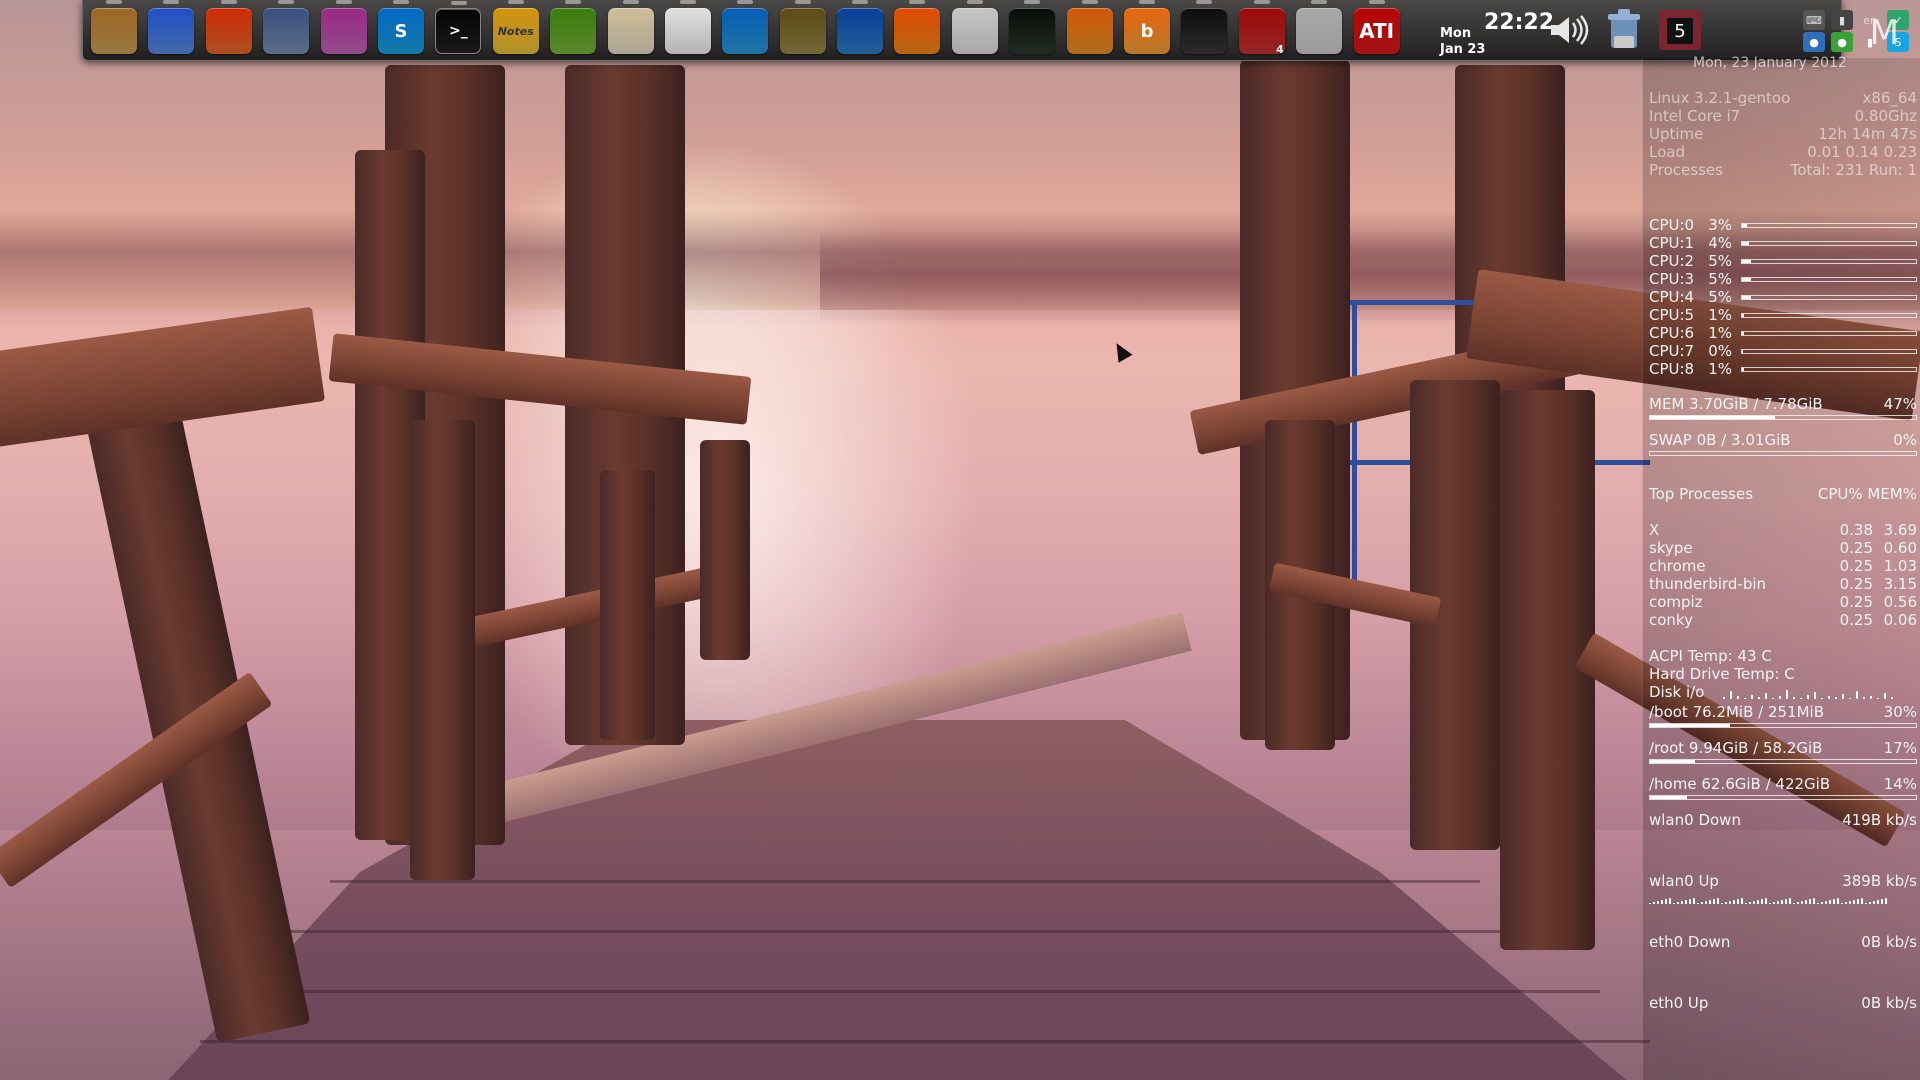 This screenshot has width=1920, height=1080. Describe the element at coordinates (910, 991) in the screenshot. I see `plank-seam` at that location.